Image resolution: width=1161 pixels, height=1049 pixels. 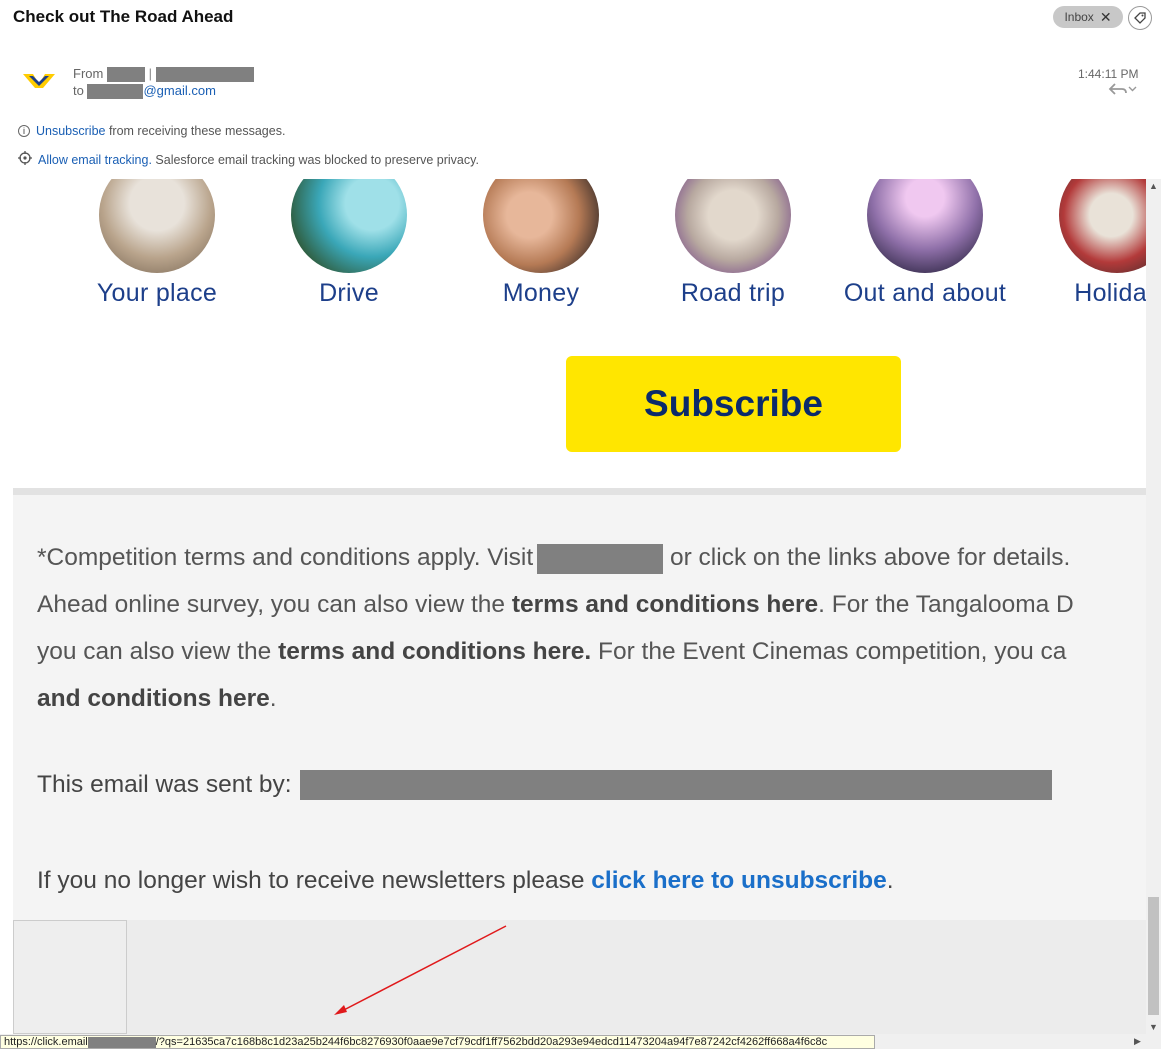 I want to click on inbox-label-chip: Inbox ✕, so click(x=1088, y=17).